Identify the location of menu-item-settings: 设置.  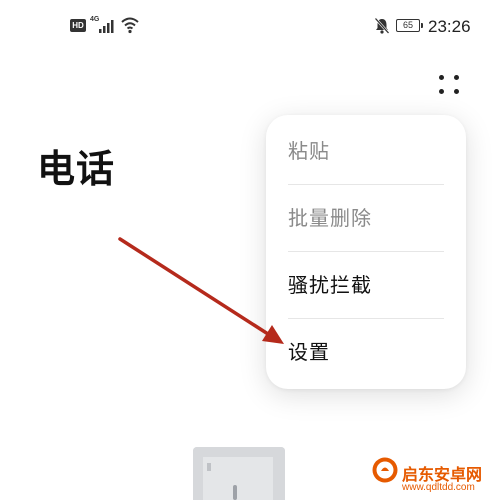
(366, 352).